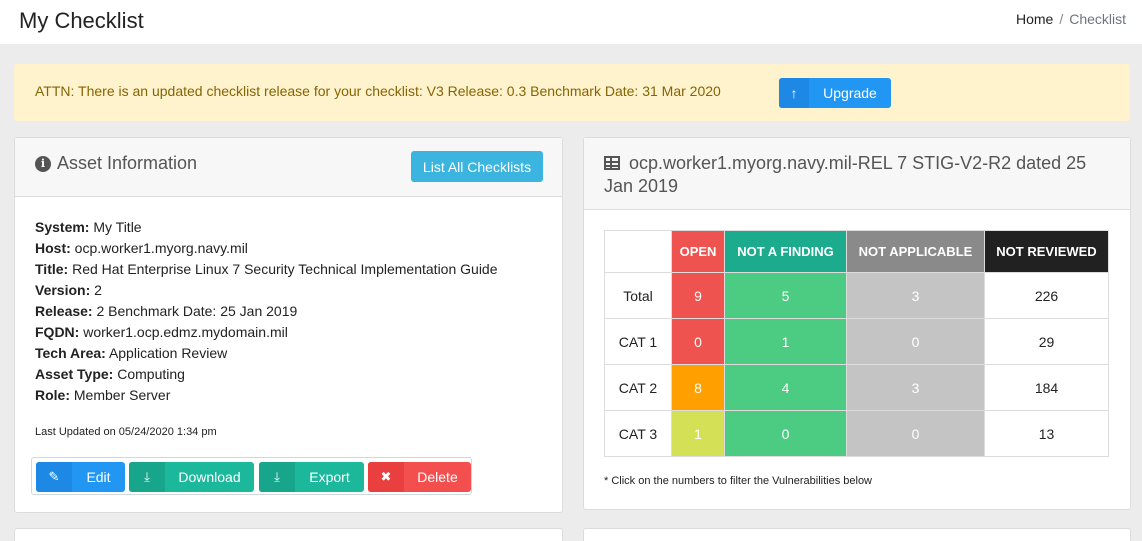 This screenshot has width=1142, height=541. What do you see at coordinates (785, 295) in the screenshot?
I see `total-not-a-finding-count: 5` at bounding box center [785, 295].